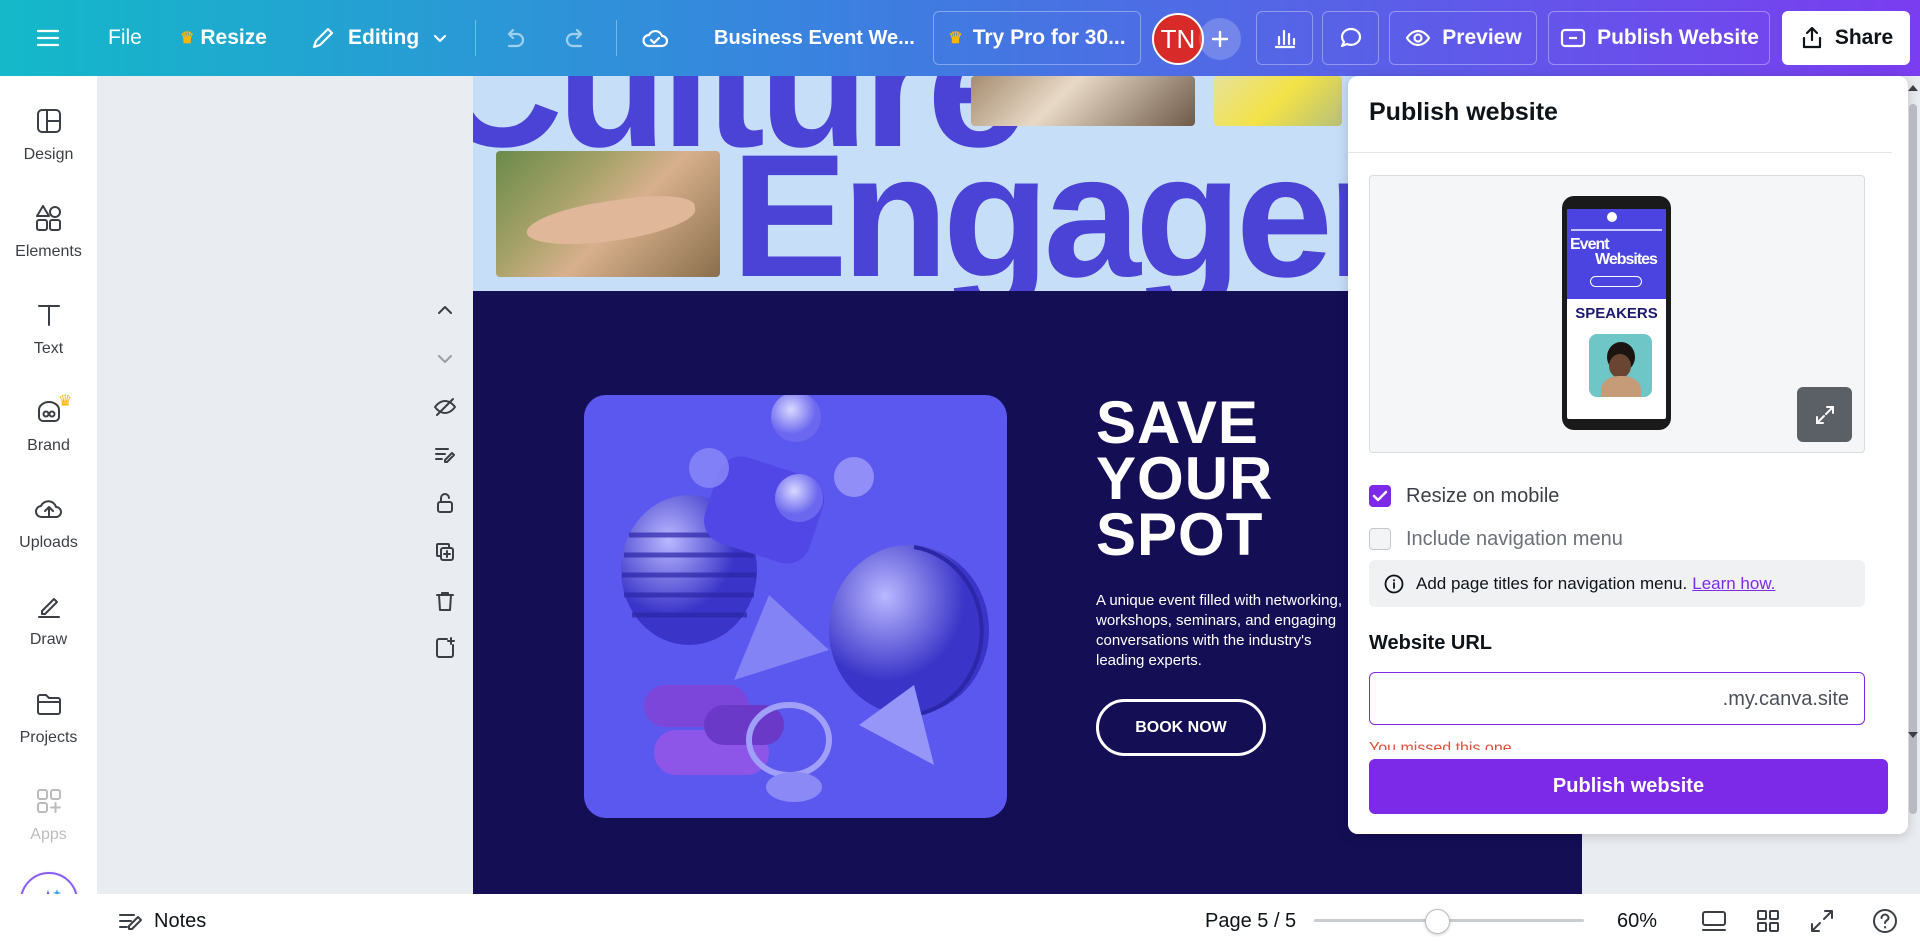 The width and height of the screenshot is (1920, 948). I want to click on help-icon, so click(1885, 921).